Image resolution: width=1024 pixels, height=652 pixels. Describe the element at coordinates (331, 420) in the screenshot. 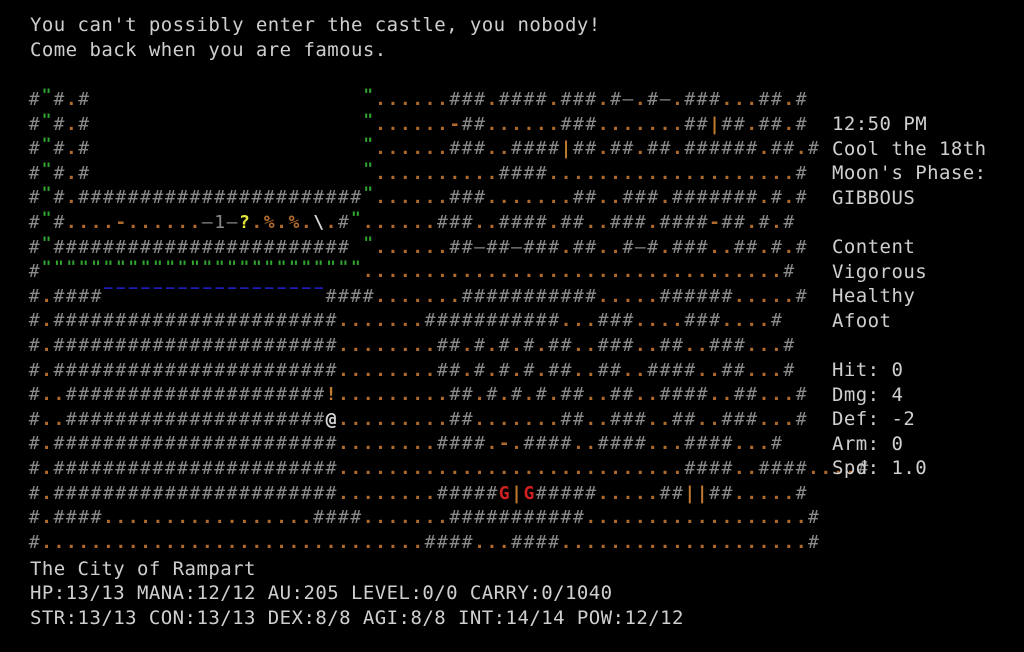

I see `player: @` at that location.